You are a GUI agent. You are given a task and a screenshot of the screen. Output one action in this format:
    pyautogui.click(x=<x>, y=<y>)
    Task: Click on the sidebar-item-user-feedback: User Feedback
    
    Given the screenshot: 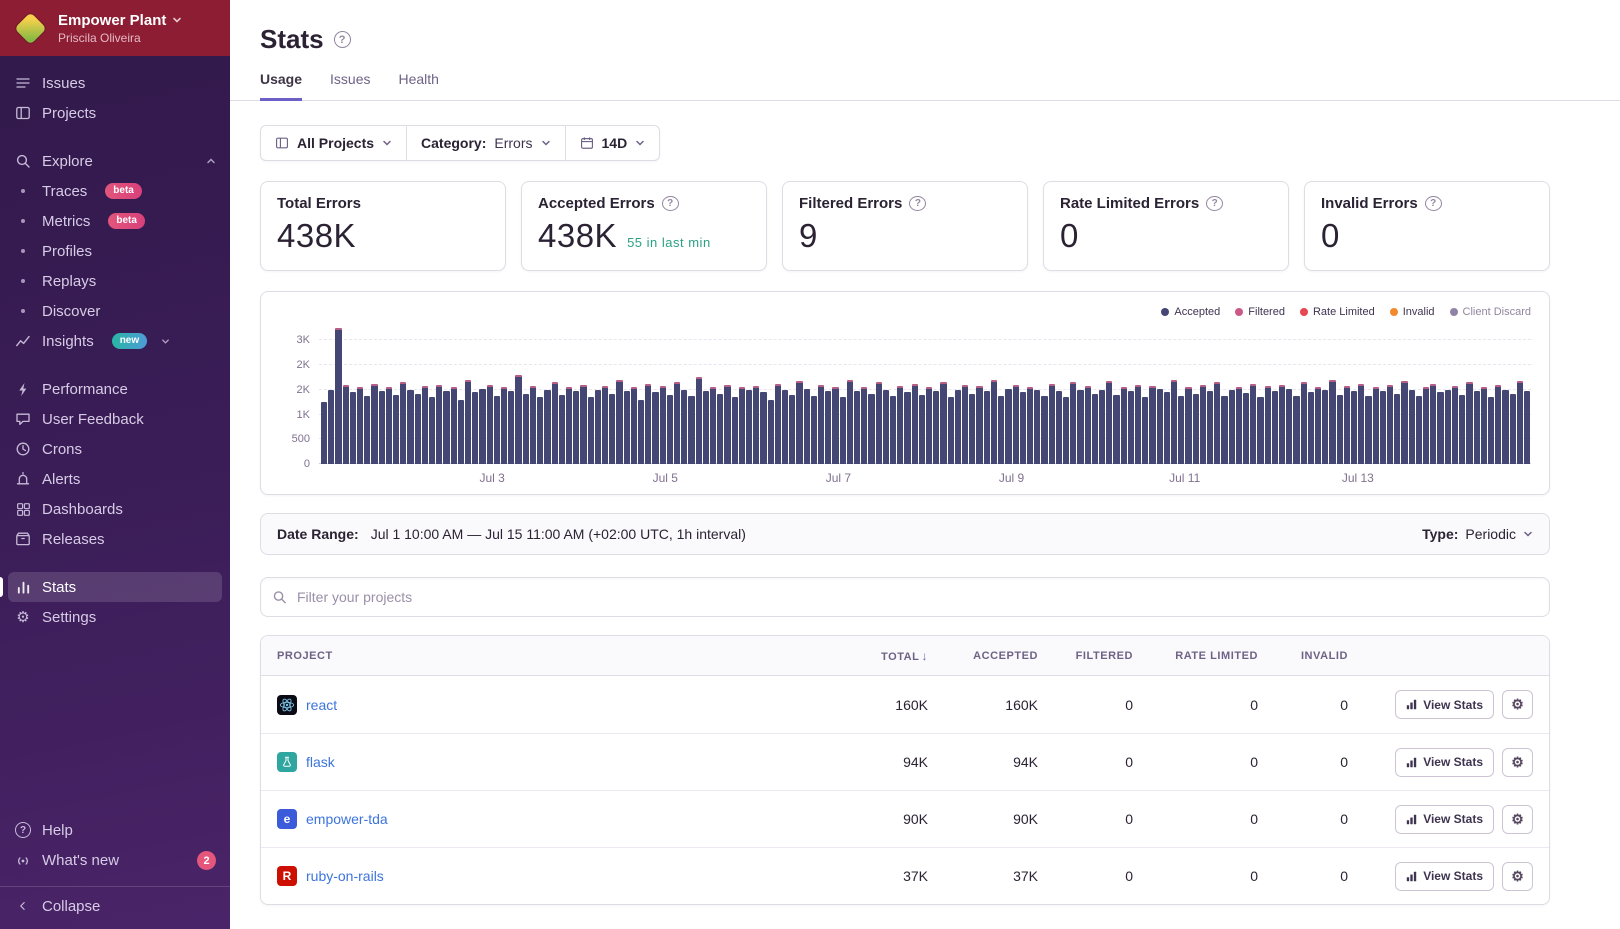 What is the action you would take?
    pyautogui.click(x=115, y=419)
    